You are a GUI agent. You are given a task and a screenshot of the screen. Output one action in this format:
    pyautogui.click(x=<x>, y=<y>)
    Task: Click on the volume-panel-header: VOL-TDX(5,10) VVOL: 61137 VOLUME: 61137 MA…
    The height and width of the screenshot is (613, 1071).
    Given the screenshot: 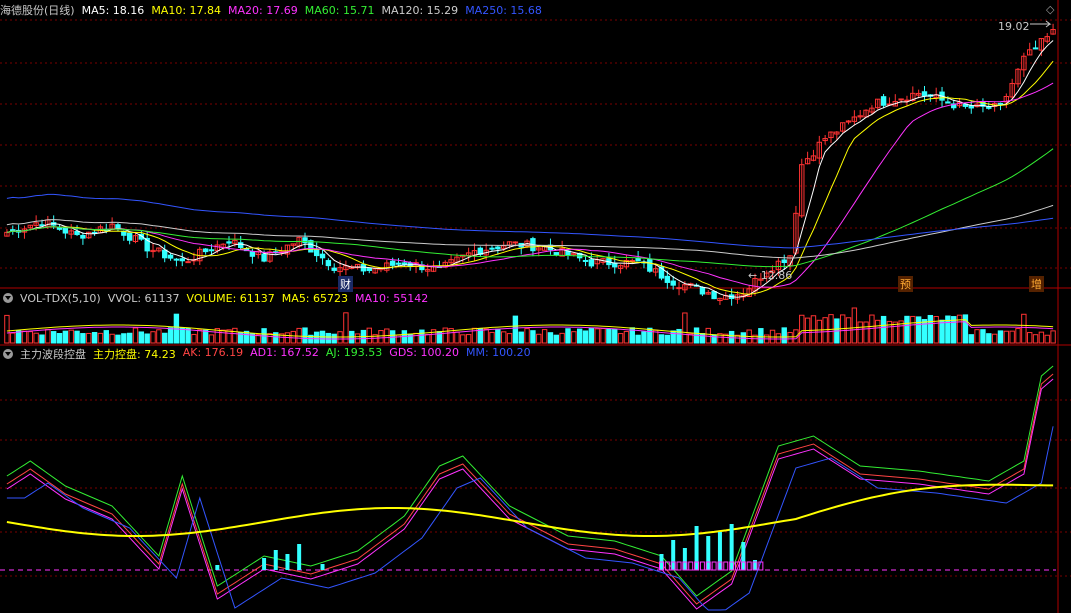 What is the action you would take?
    pyautogui.click(x=214, y=298)
    